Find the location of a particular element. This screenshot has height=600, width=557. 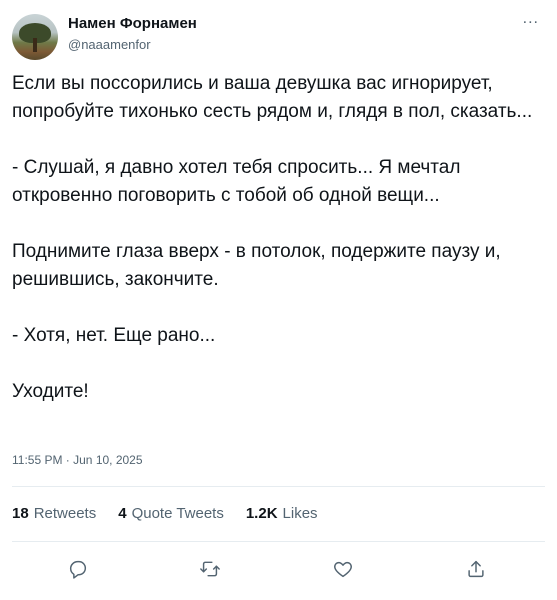

reply-button is located at coordinates (78, 569).